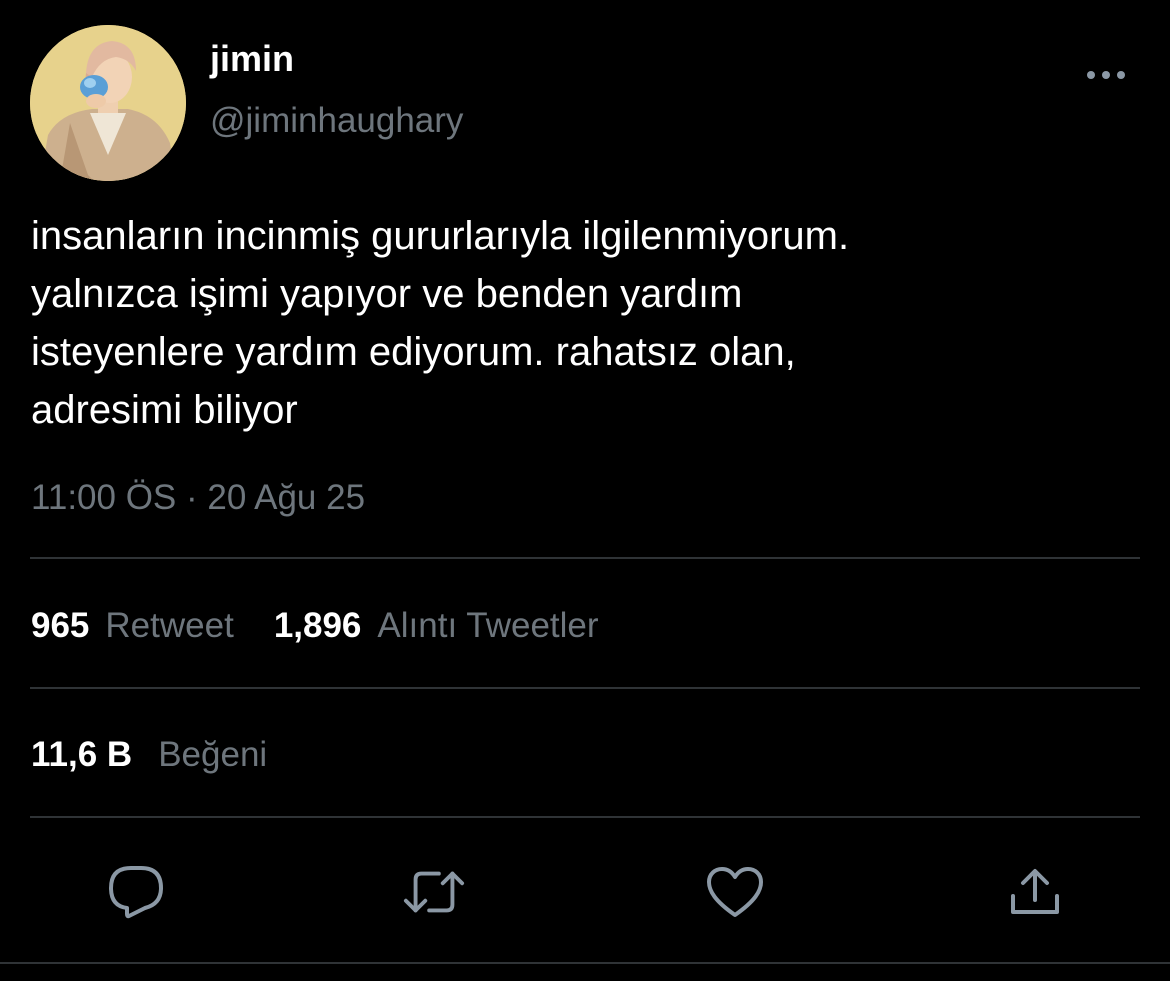  Describe the element at coordinates (318, 626) in the screenshot. I see `quotes-count: 1,896` at that location.